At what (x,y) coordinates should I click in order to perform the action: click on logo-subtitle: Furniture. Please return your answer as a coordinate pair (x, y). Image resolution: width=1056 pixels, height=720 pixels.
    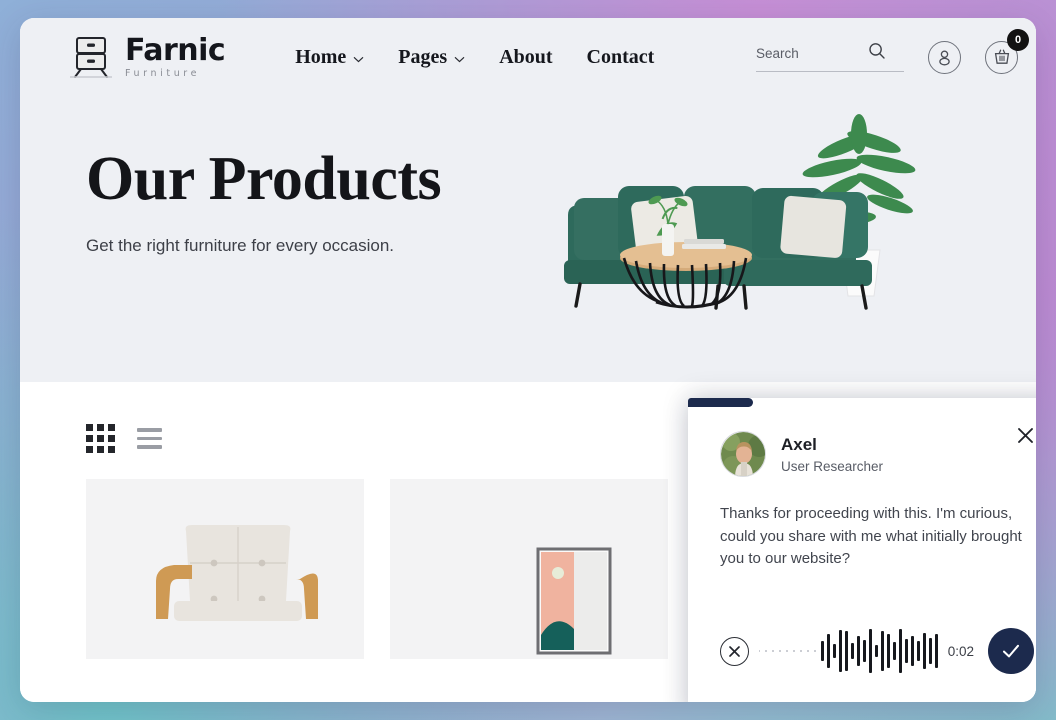
    Looking at the image, I should click on (163, 73).